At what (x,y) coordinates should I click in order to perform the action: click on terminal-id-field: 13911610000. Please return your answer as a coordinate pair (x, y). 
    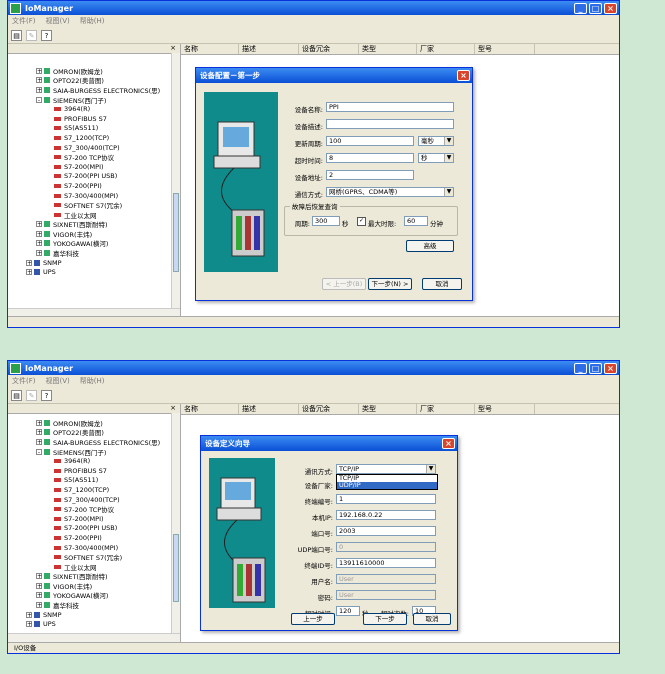
    Looking at the image, I should click on (386, 563).